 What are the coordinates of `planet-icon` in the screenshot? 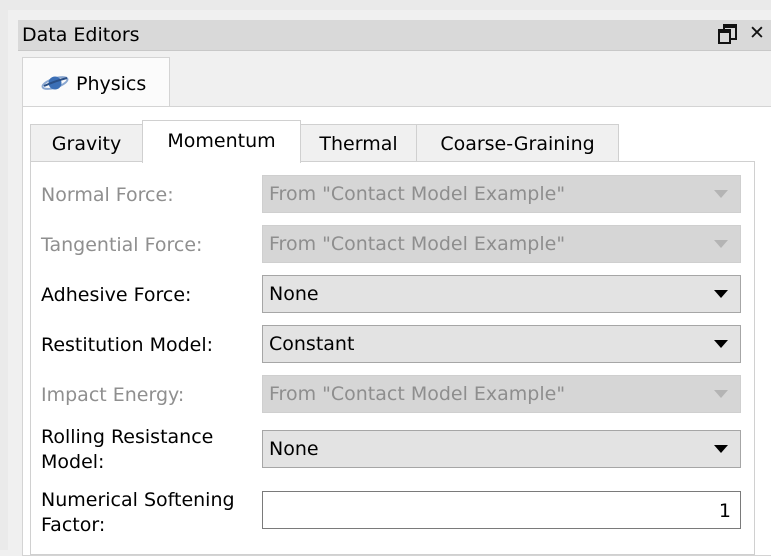 It's located at (55, 83).